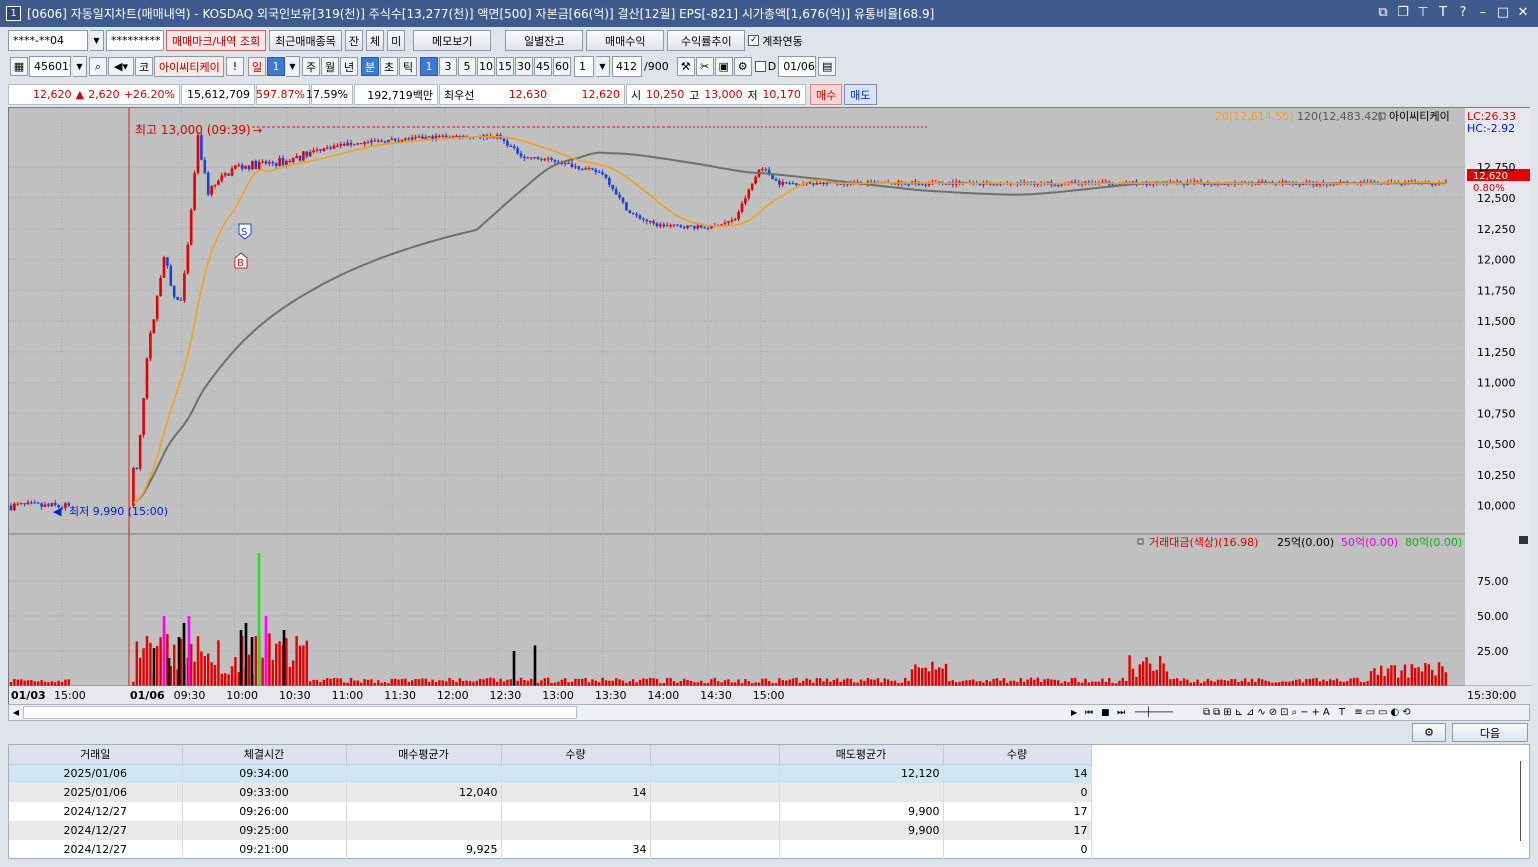 This screenshot has width=1538, height=867. What do you see at coordinates (603, 66) in the screenshot?
I see `interval-dropdown-icon: ▼` at bounding box center [603, 66].